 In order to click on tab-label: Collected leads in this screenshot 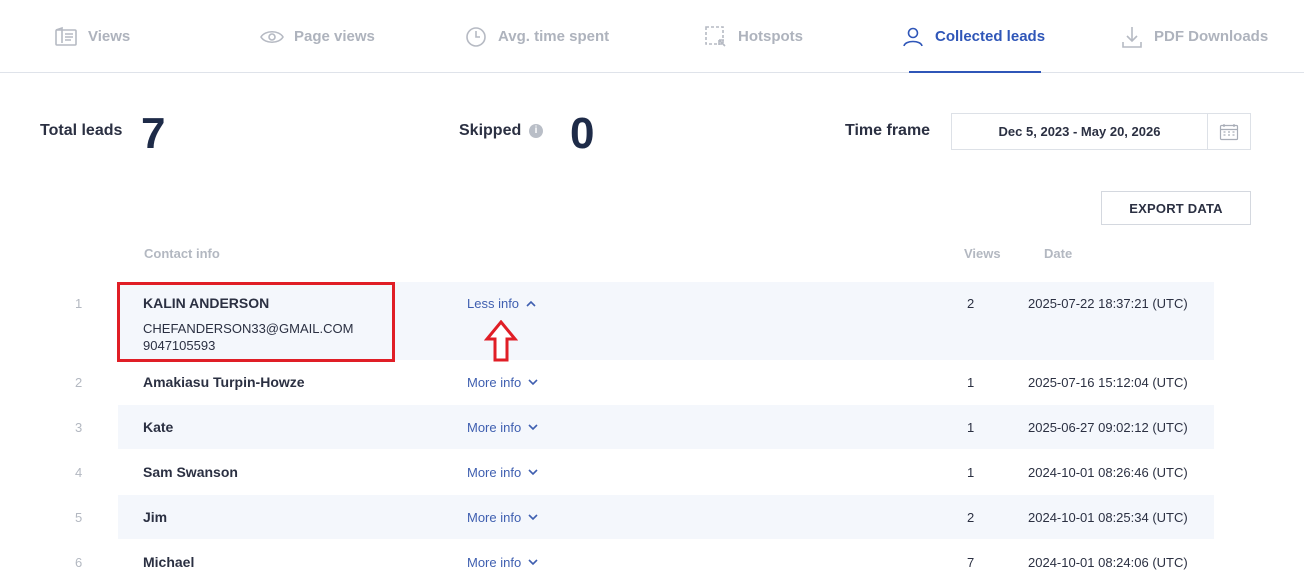, I will do `click(990, 36)`.